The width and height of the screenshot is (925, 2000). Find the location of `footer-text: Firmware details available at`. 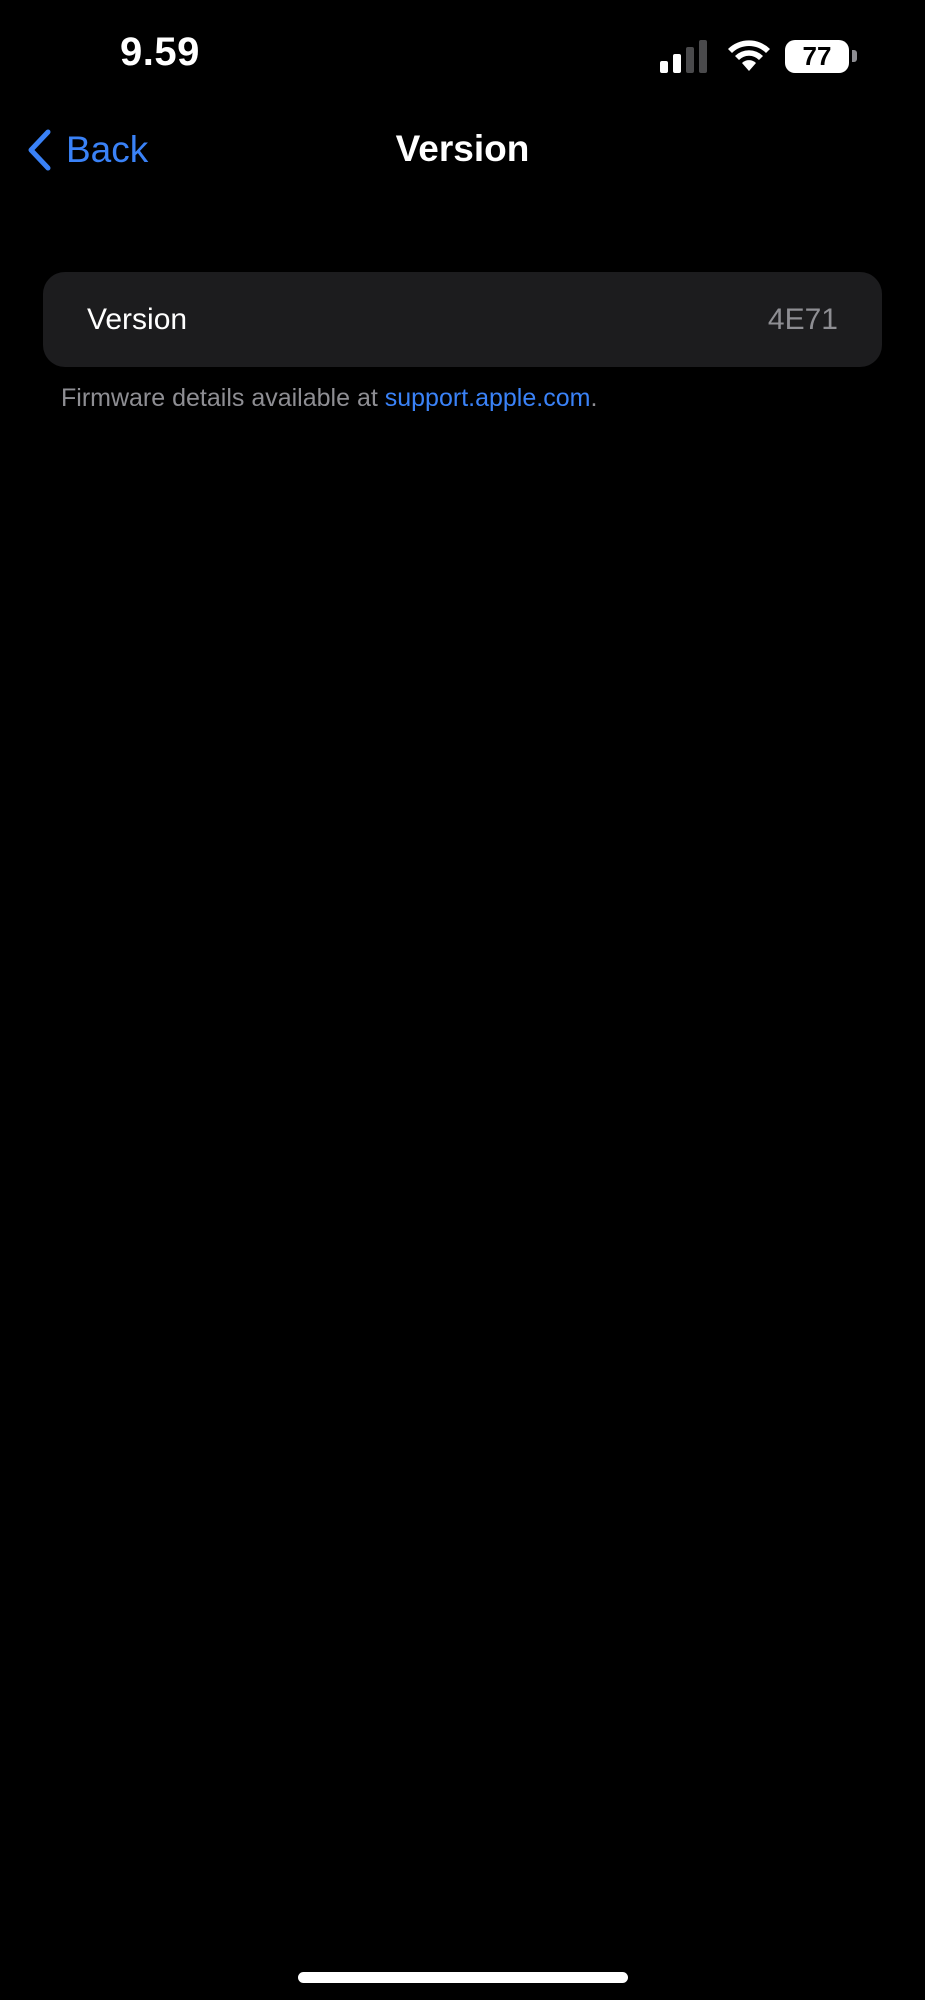

footer-text: Firmware details available at is located at coordinates (223, 398).